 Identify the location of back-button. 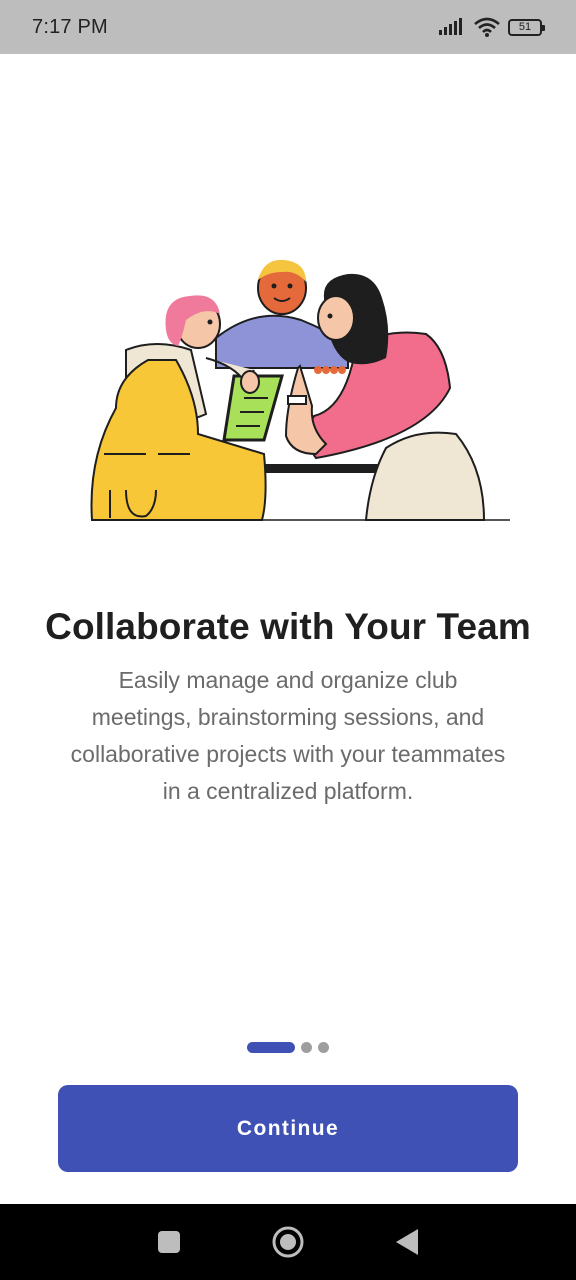
(407, 1242).